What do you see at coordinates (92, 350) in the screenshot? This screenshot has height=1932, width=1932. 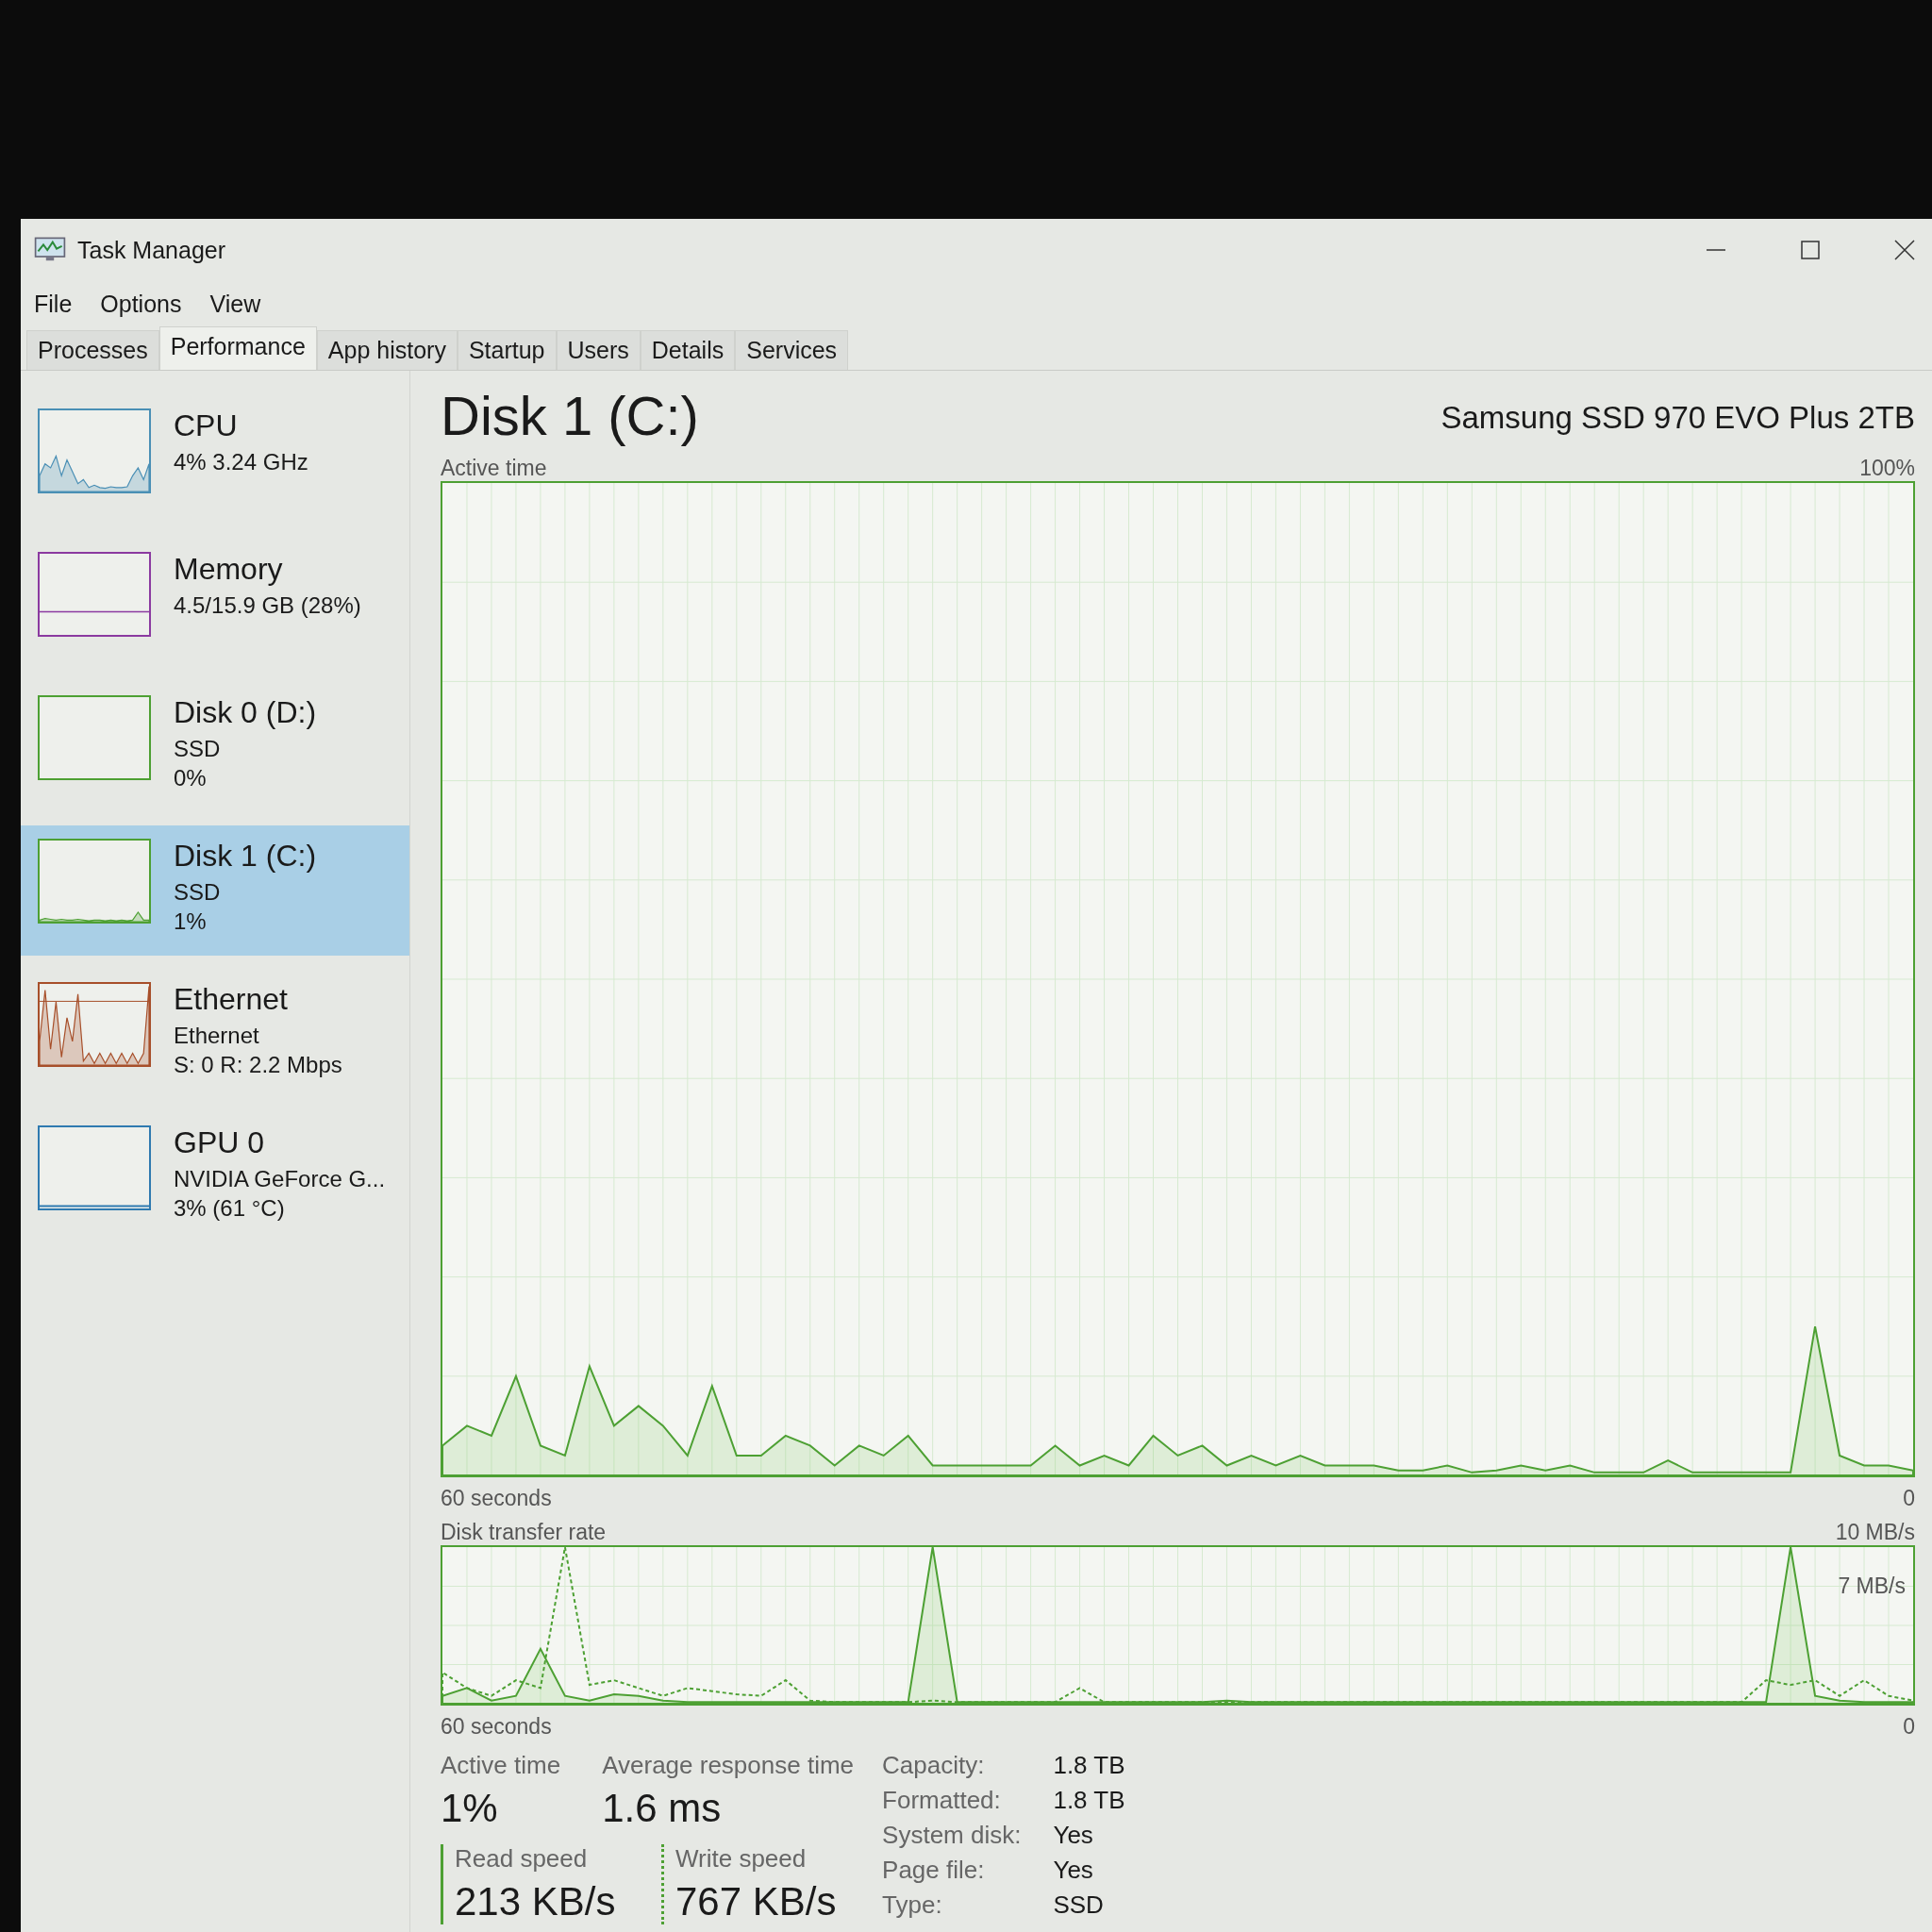 I see `tab: Processes` at bounding box center [92, 350].